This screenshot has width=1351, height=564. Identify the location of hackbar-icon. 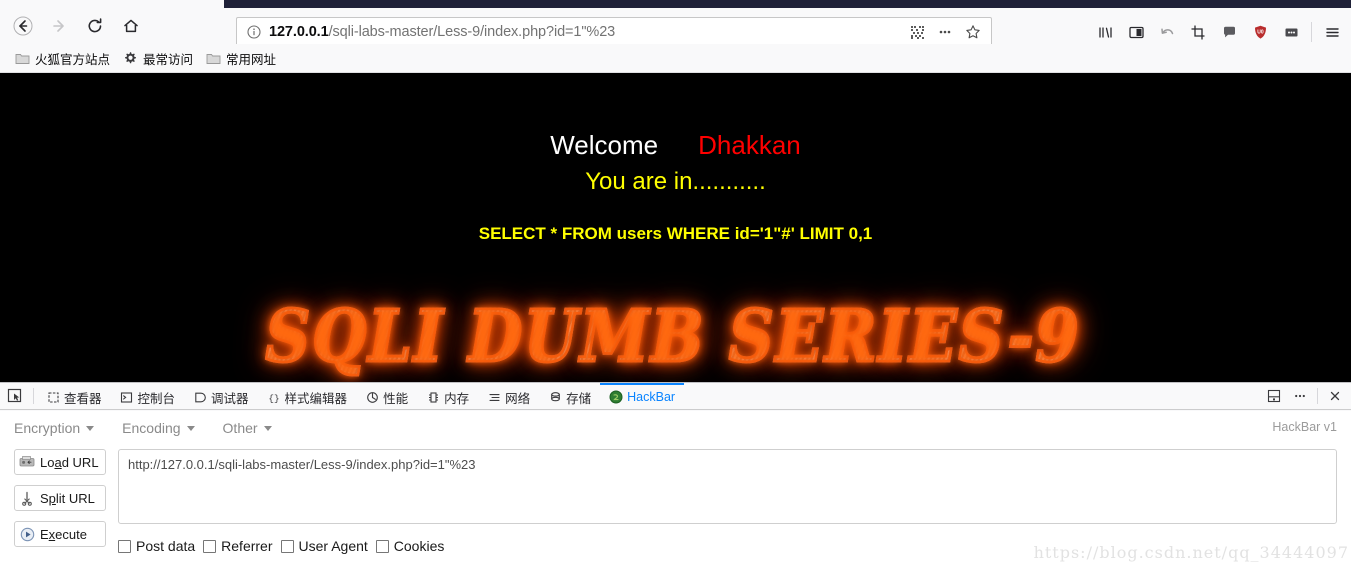
(616, 397).